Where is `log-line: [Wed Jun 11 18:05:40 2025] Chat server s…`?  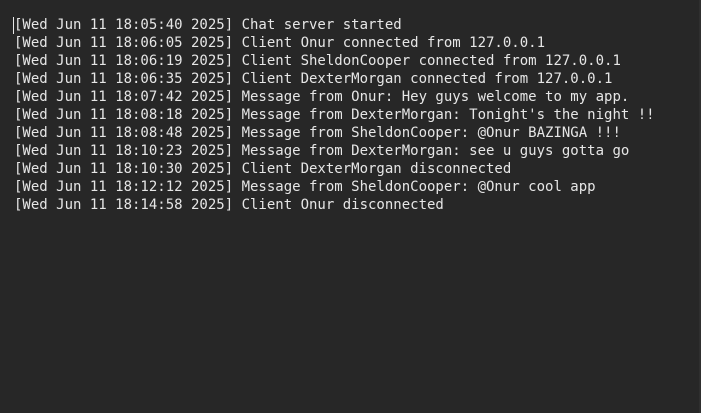 log-line: [Wed Jun 11 18:05:40 2025] Chat server s… is located at coordinates (208, 25).